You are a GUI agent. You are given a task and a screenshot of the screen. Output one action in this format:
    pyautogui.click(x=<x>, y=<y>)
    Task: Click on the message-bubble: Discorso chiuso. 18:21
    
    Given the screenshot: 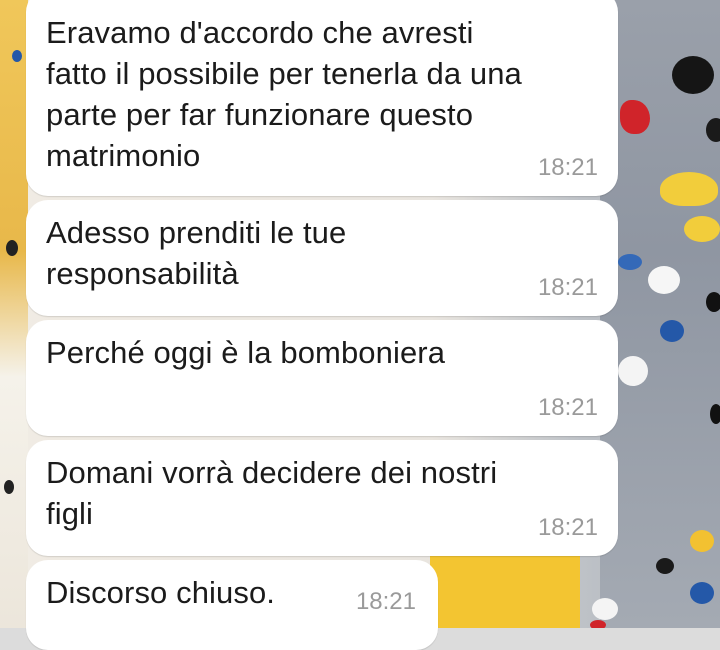 What is the action you would take?
    pyautogui.click(x=232, y=605)
    